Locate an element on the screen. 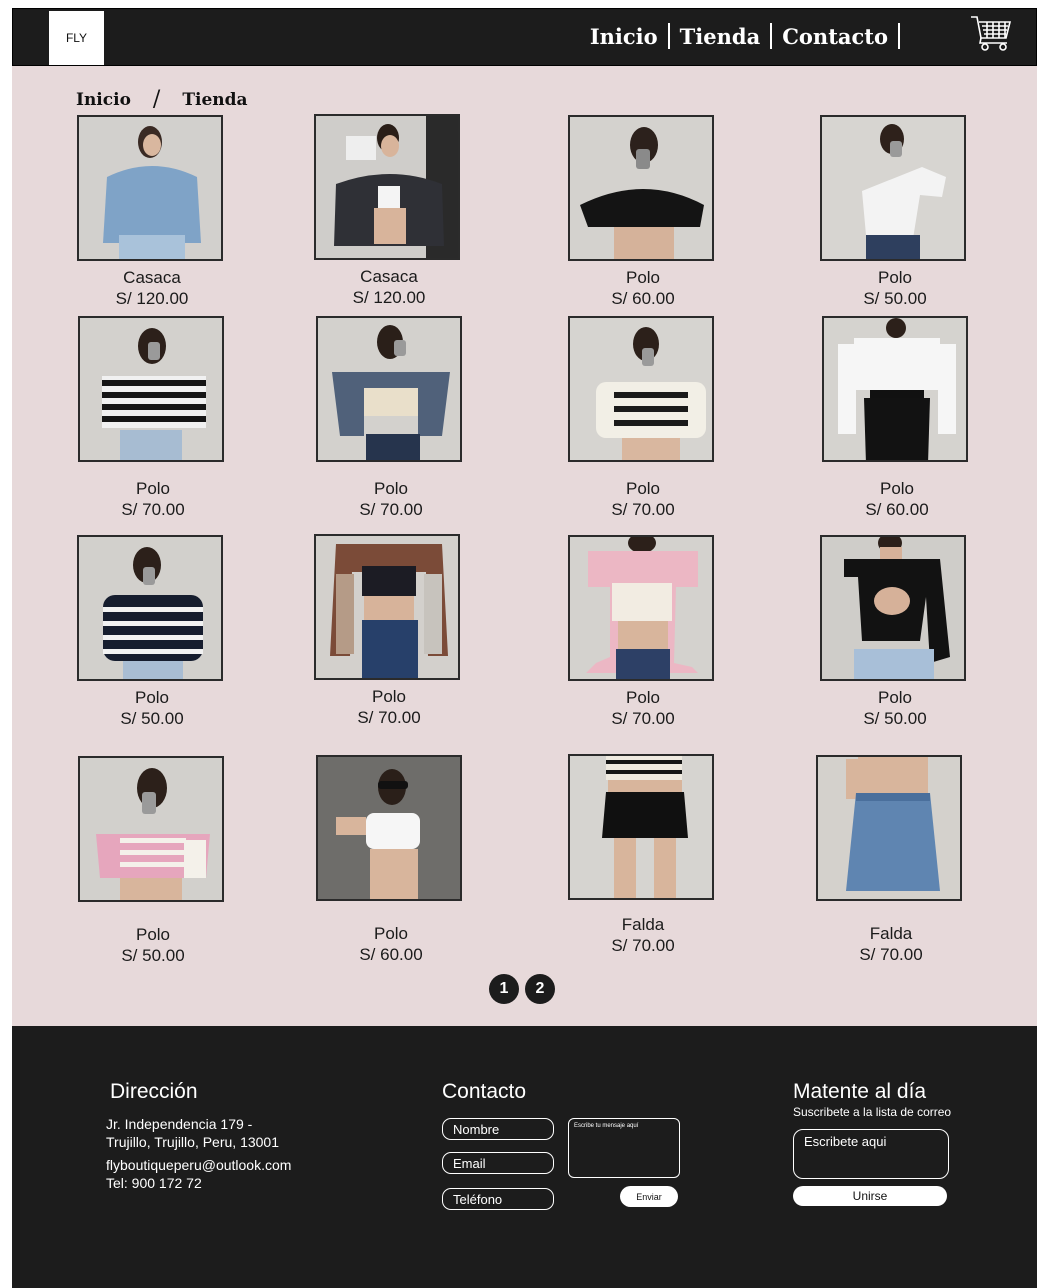  page-2-button: 2 is located at coordinates (540, 989).